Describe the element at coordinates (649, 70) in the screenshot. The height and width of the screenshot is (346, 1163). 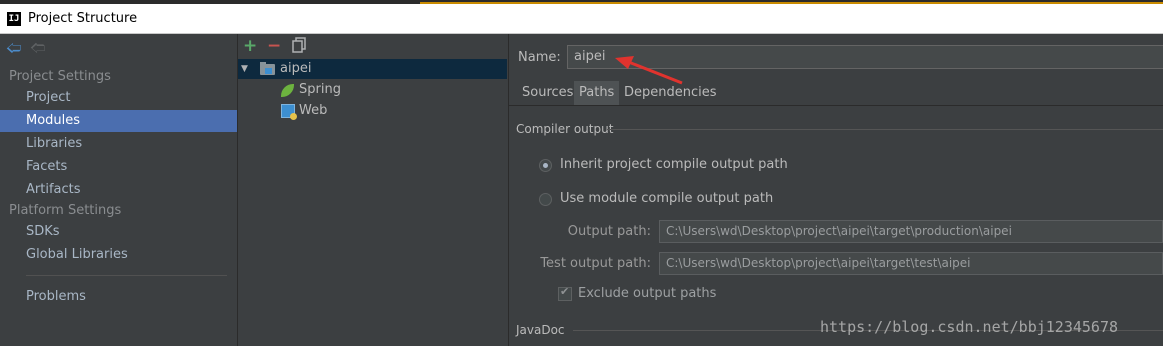
I see `annotation-arrow` at that location.